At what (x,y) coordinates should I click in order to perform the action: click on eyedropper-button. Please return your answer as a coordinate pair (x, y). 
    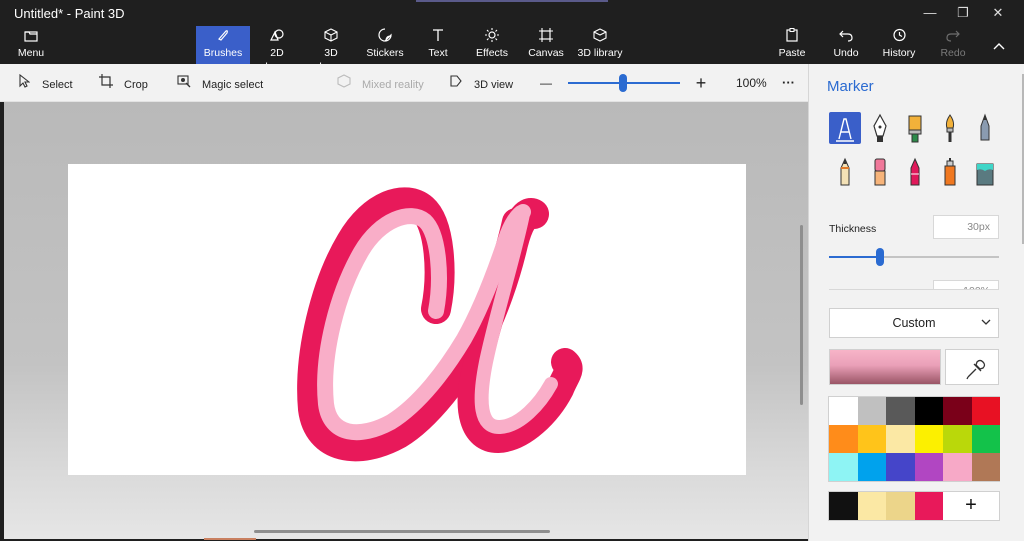
    Looking at the image, I should click on (972, 367).